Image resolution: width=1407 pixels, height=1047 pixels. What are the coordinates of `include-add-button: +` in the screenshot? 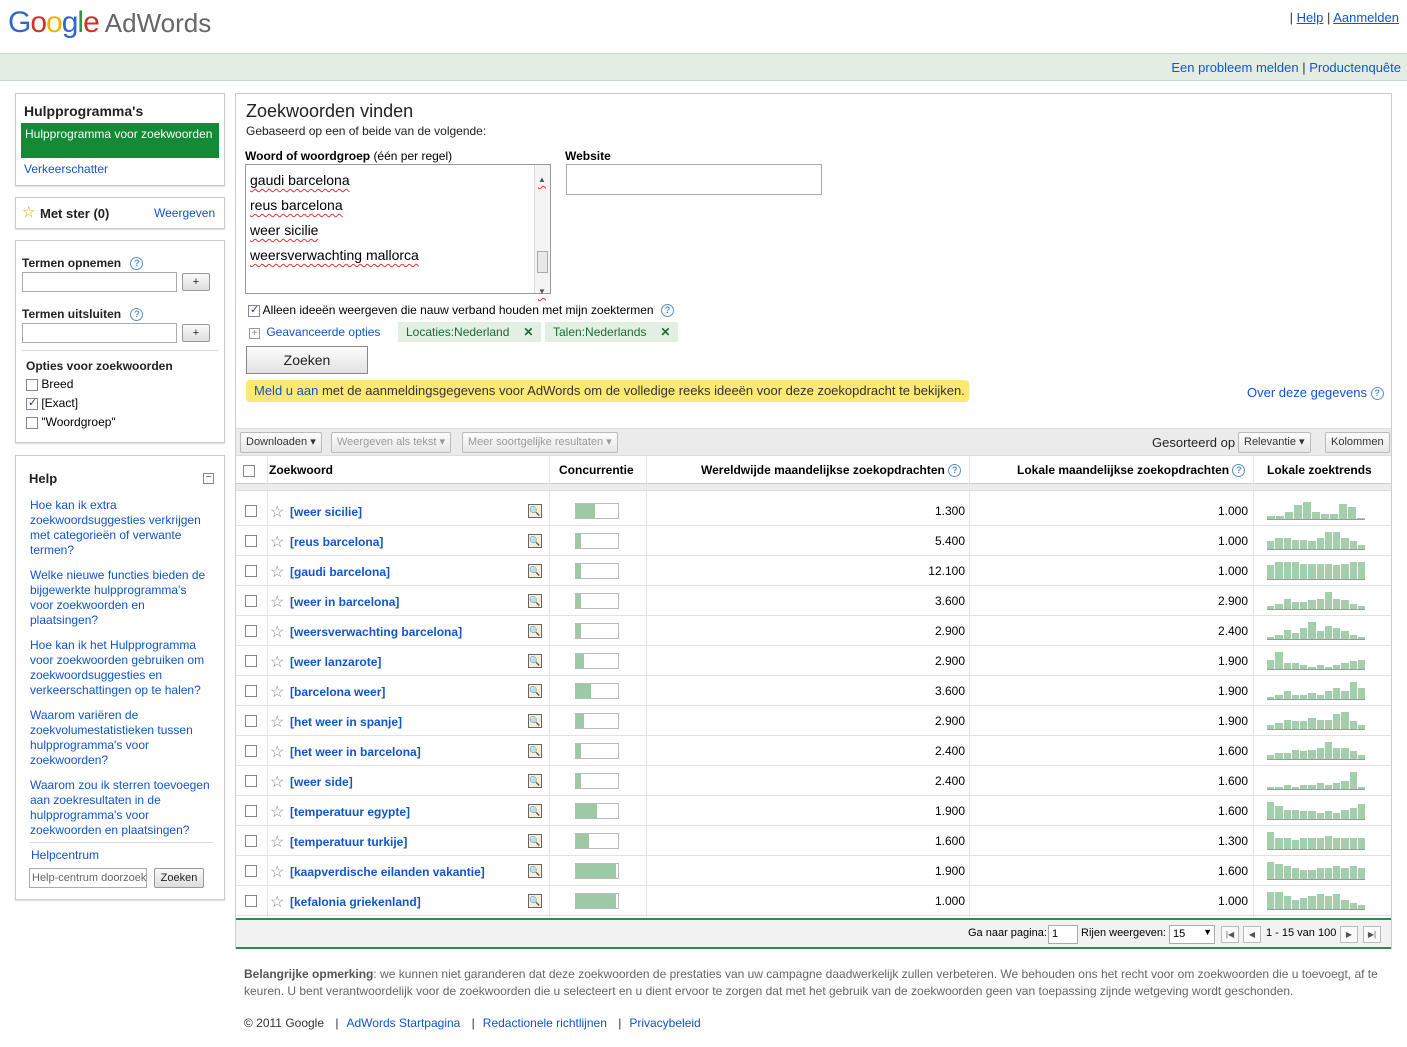 It's located at (196, 282).